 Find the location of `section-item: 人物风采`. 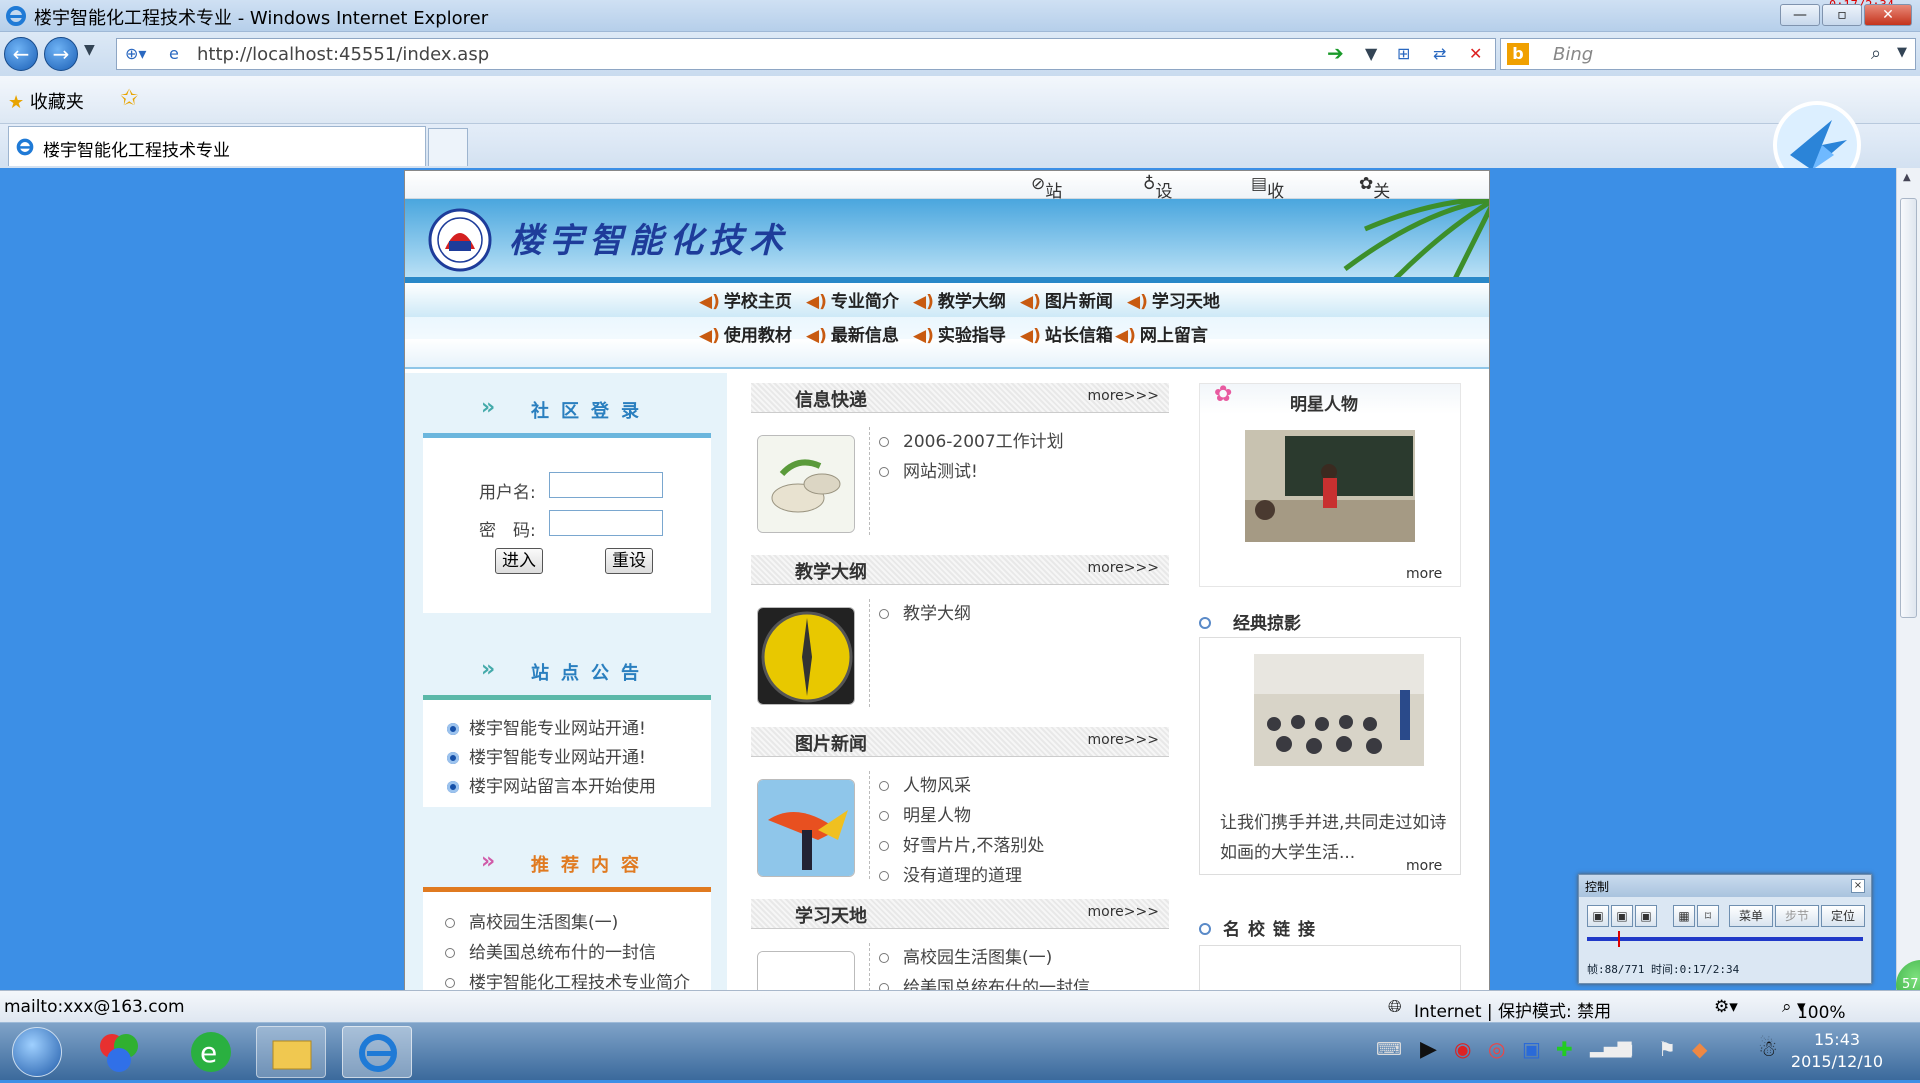

section-item: 人物风采 is located at coordinates (925, 783).